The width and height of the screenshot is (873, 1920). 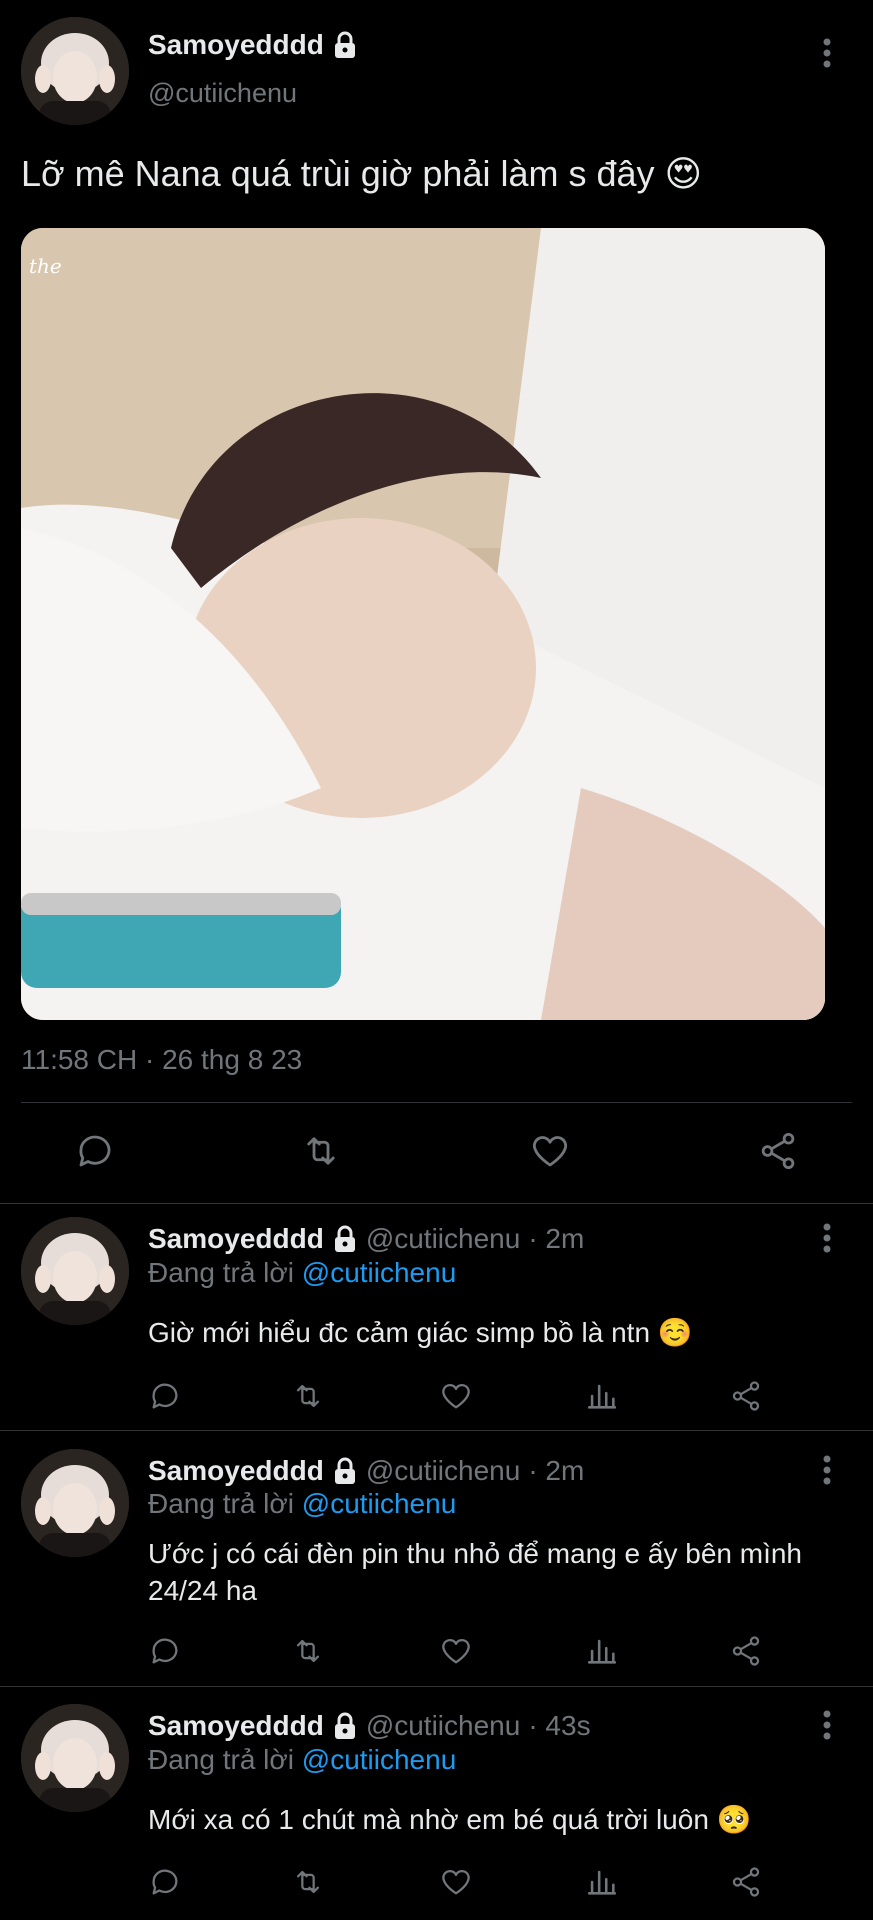 I want to click on watermark: the, so click(x=45, y=266).